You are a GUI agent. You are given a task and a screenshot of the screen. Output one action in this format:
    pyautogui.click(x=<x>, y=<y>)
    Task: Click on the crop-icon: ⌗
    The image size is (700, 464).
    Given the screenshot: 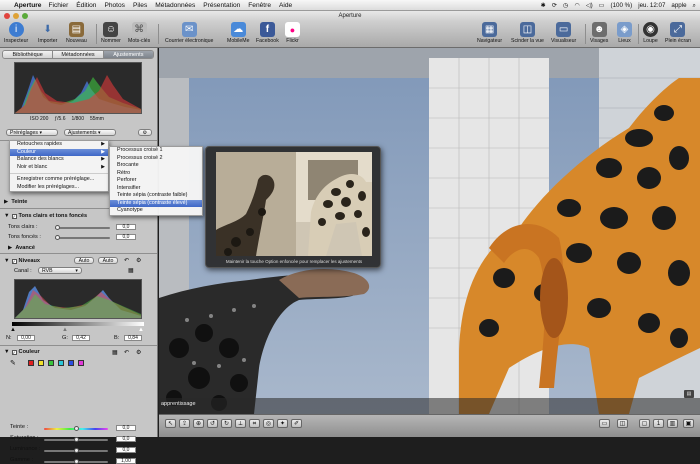 What is the action you would take?
    pyautogui.click(x=254, y=423)
    